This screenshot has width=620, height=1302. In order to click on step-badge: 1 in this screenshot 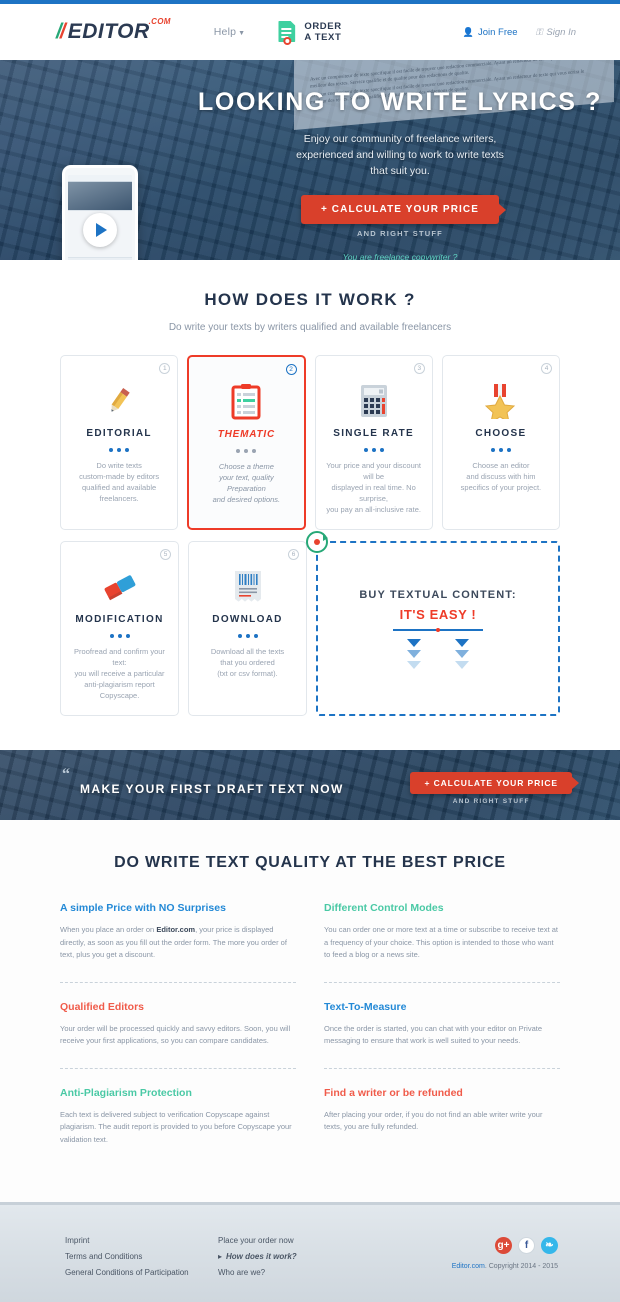, I will do `click(165, 368)`.